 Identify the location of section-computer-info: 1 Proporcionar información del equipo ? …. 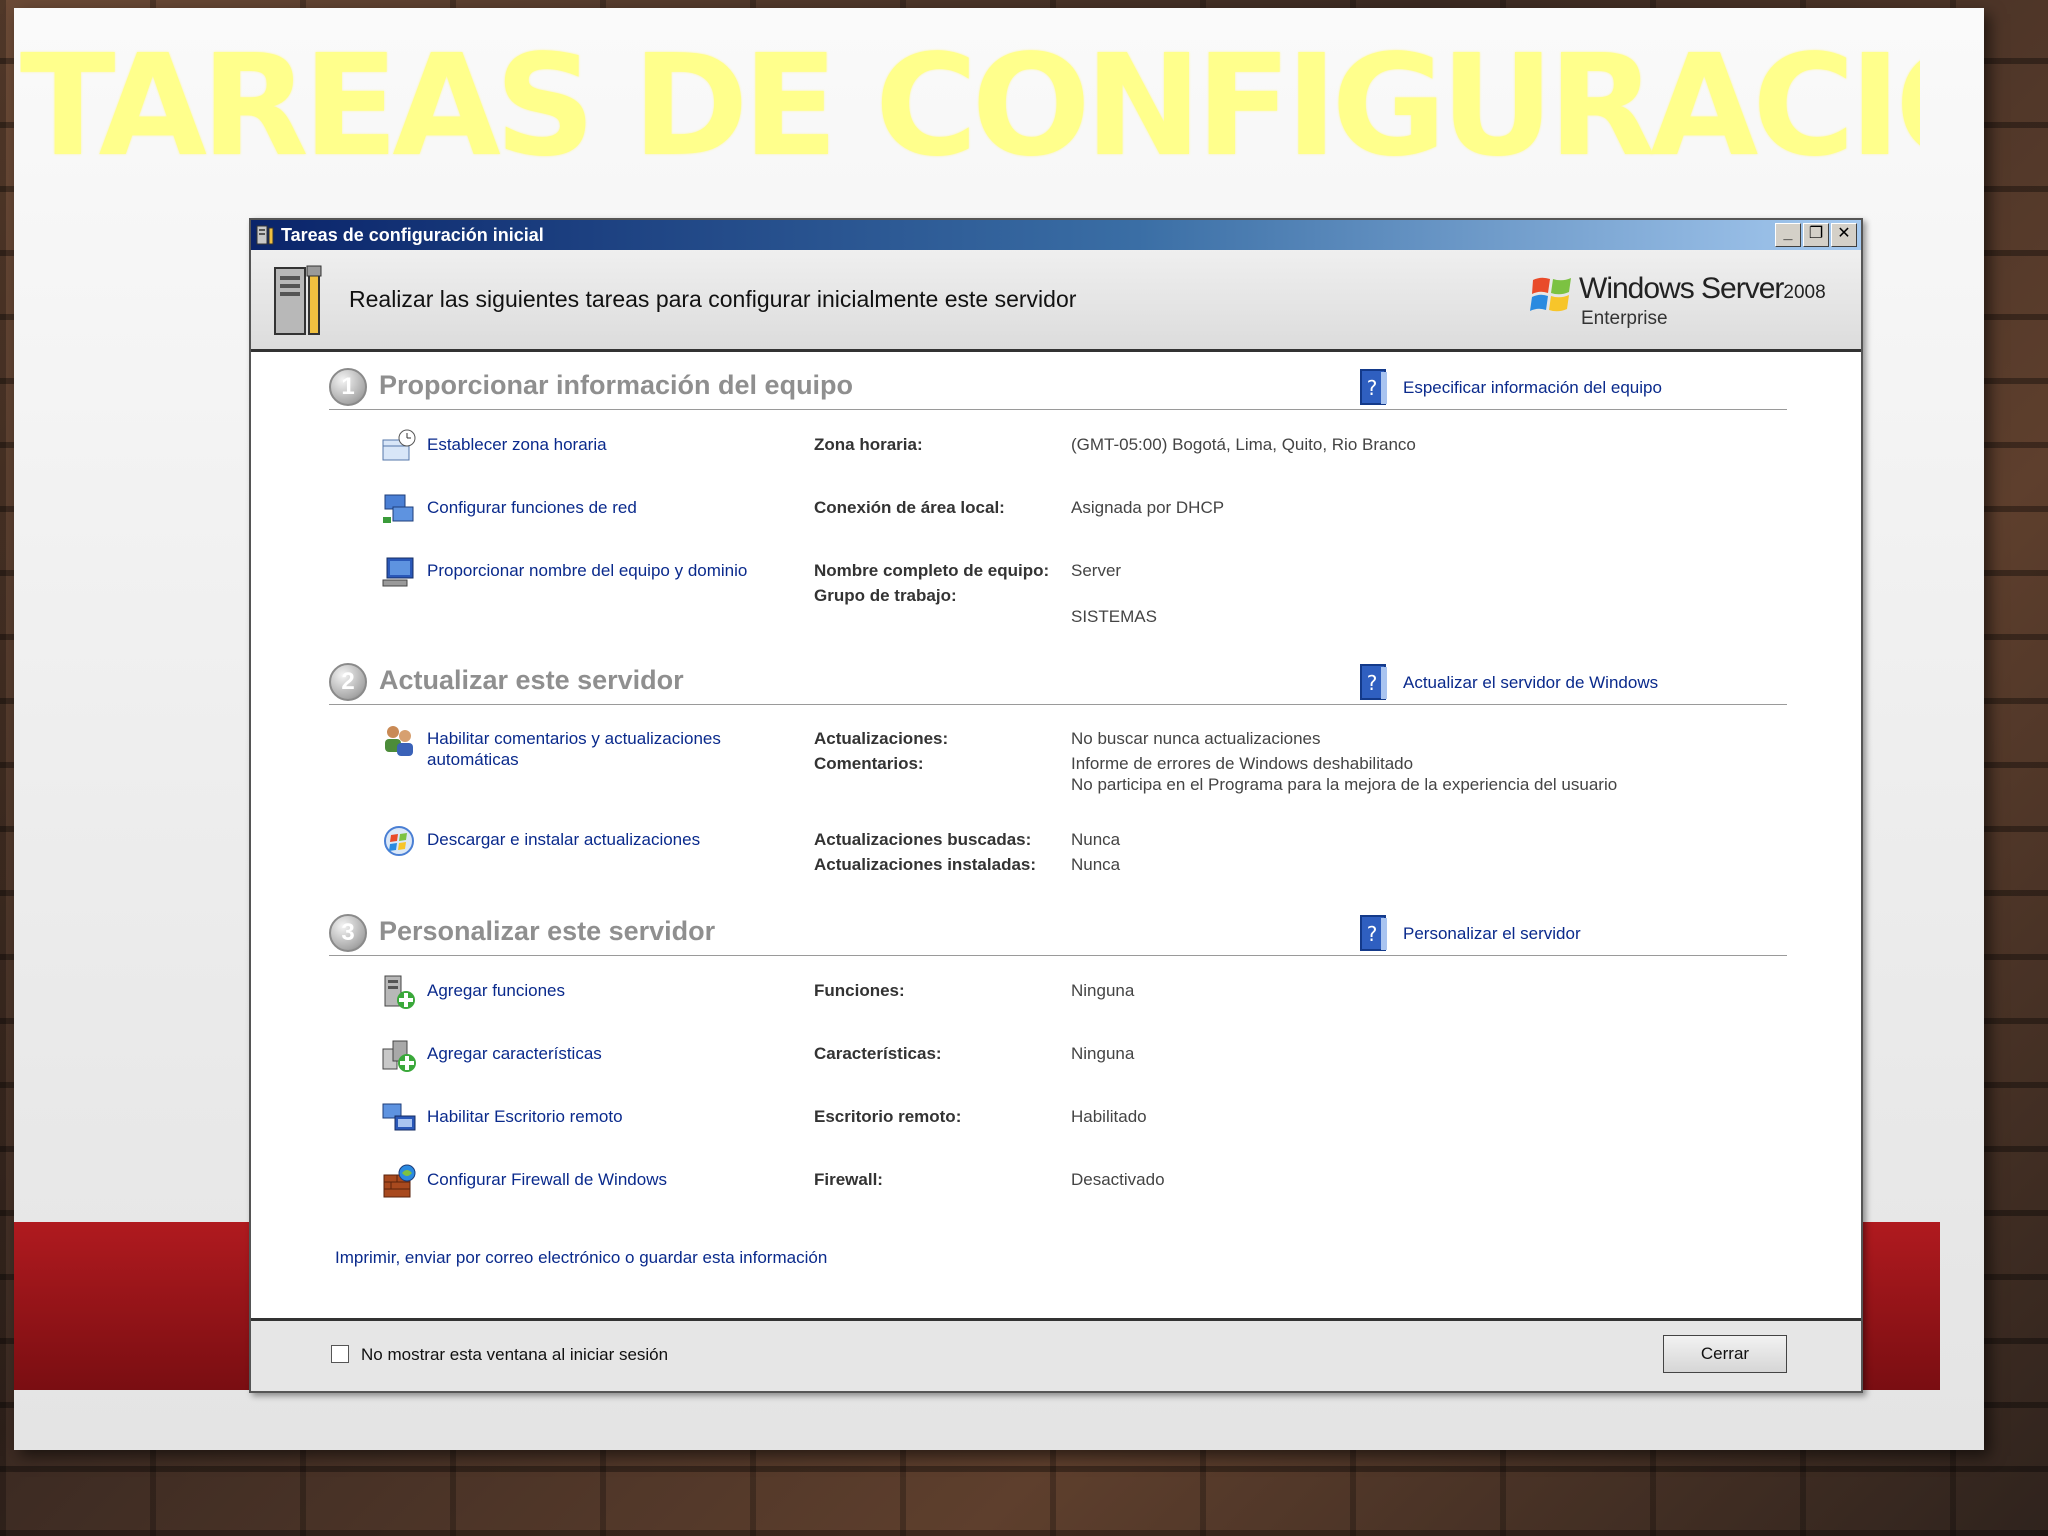
(1058, 388).